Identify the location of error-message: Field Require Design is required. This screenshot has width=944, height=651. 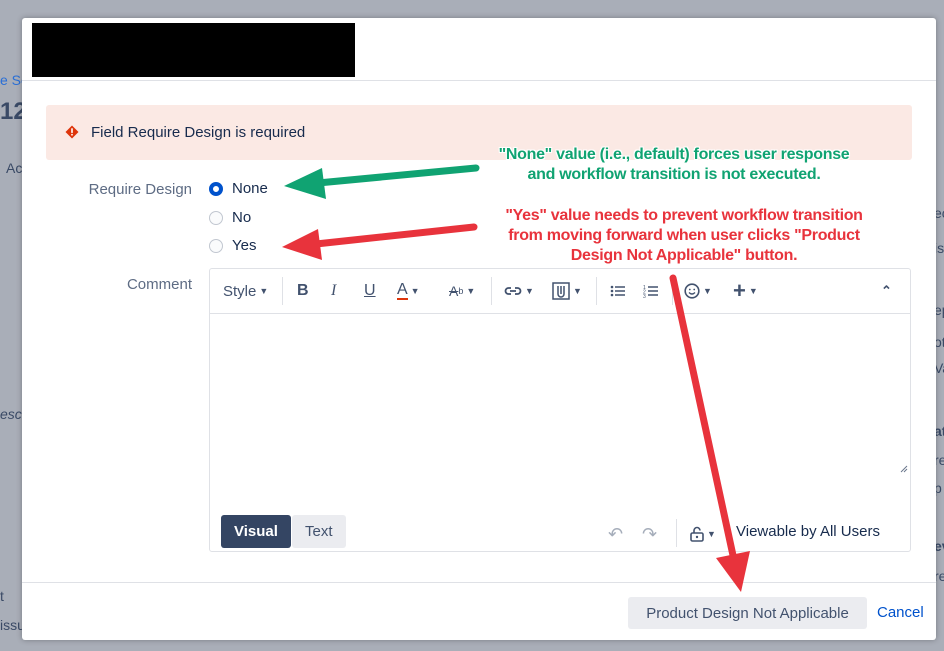
(198, 132).